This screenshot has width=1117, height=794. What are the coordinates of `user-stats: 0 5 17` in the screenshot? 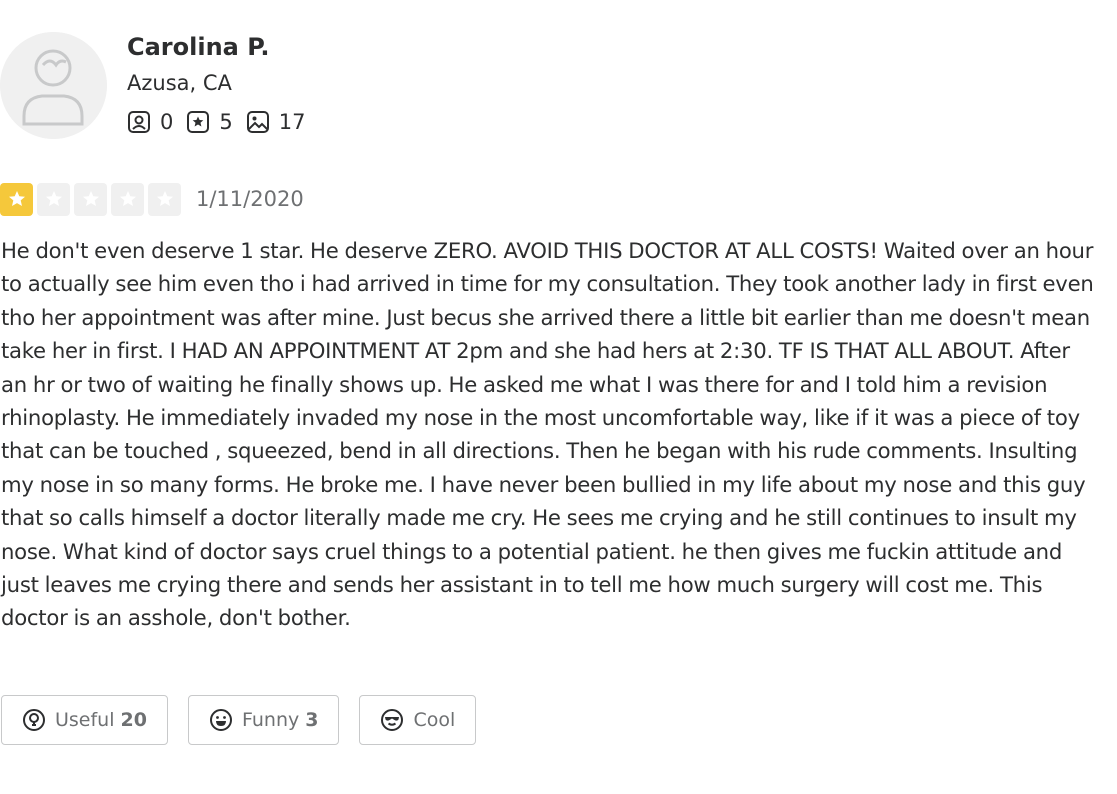 It's located at (222, 122).